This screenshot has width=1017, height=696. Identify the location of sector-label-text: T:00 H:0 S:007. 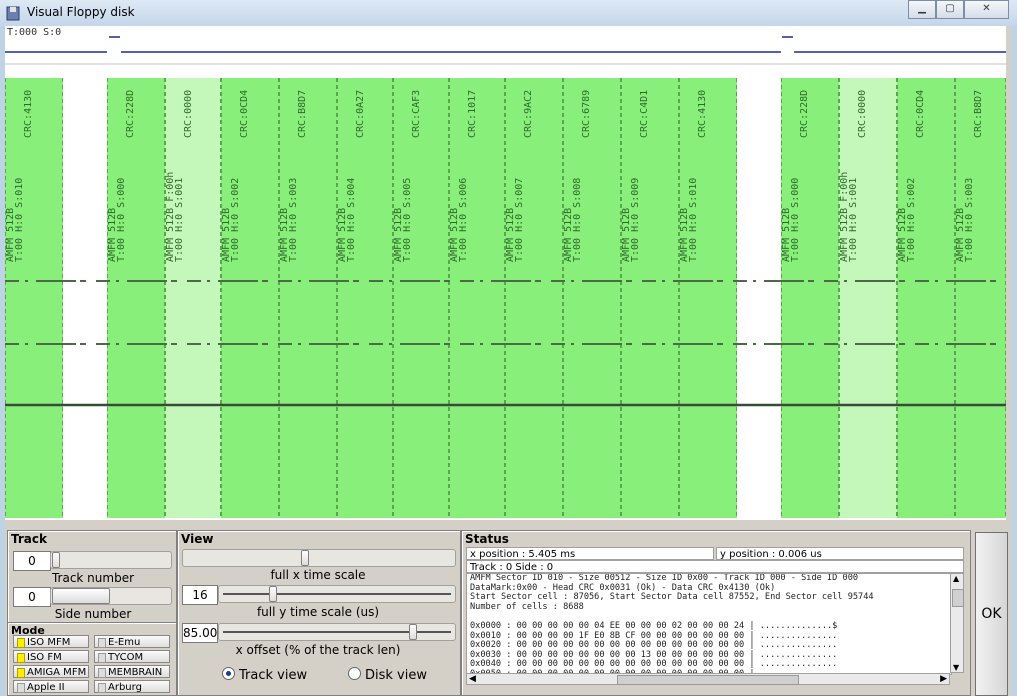
(519, 220).